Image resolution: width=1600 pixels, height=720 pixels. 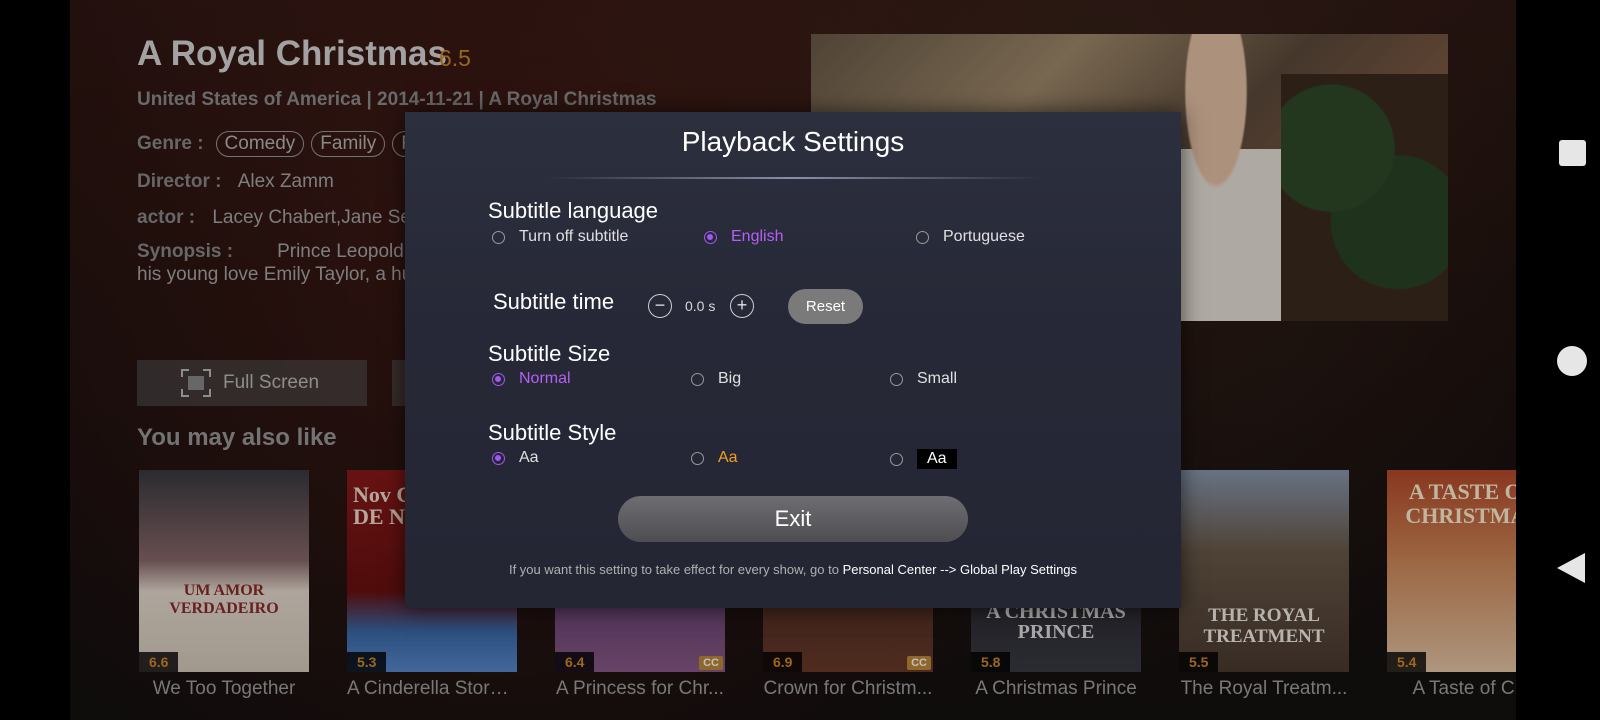 What do you see at coordinates (660, 306) in the screenshot?
I see `decrease-time-button: −` at bounding box center [660, 306].